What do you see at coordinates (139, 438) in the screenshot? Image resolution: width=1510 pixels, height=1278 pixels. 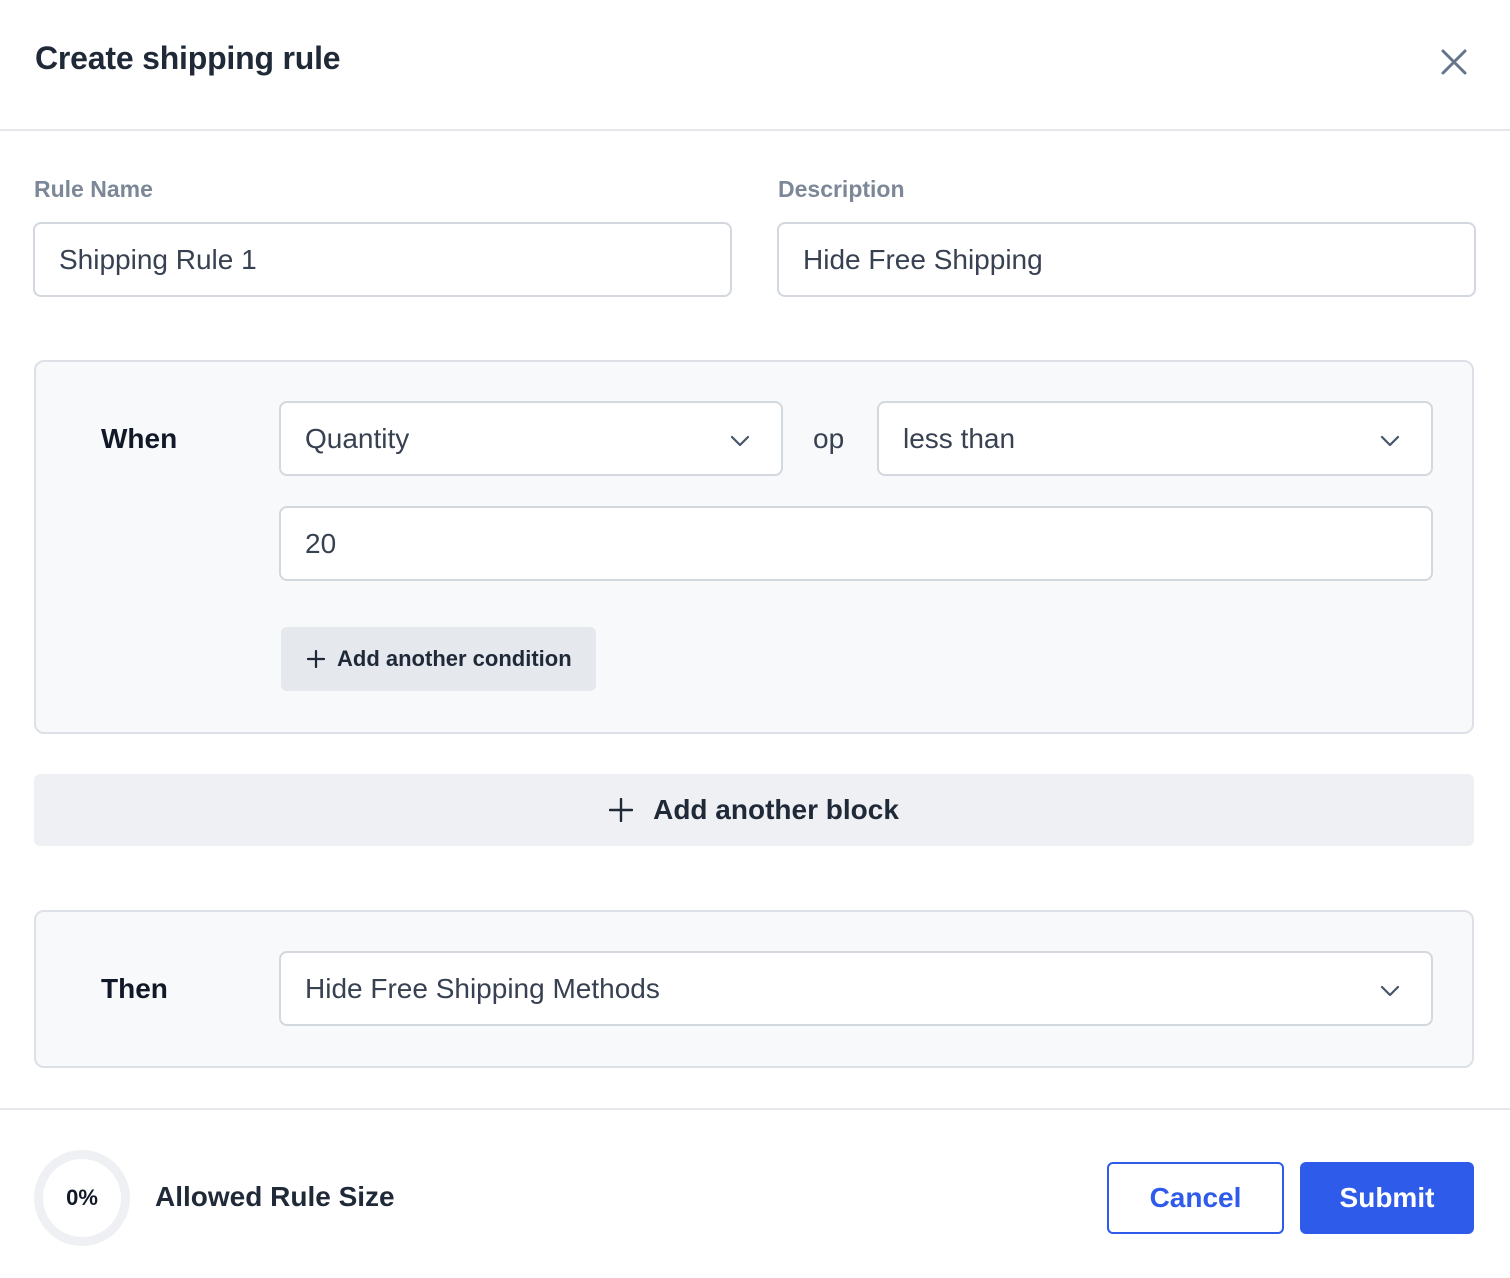 I see `when-label: When` at bounding box center [139, 438].